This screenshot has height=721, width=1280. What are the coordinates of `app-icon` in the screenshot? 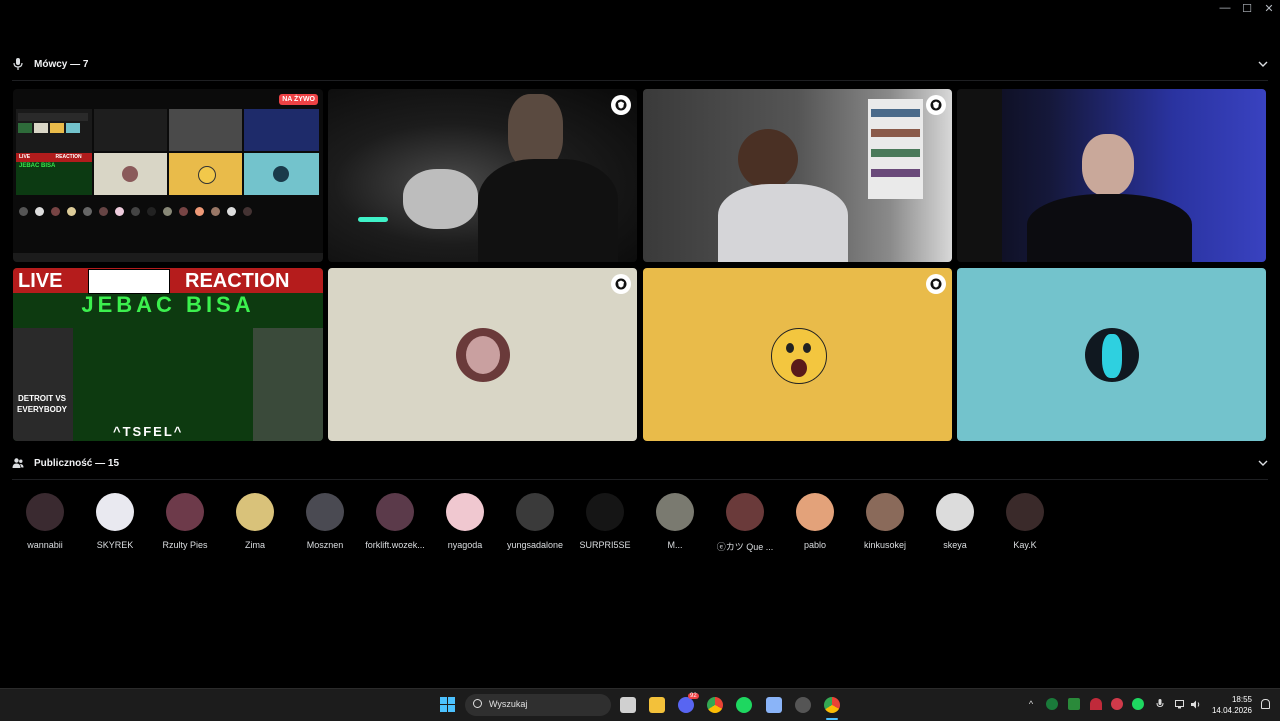 It's located at (803, 705).